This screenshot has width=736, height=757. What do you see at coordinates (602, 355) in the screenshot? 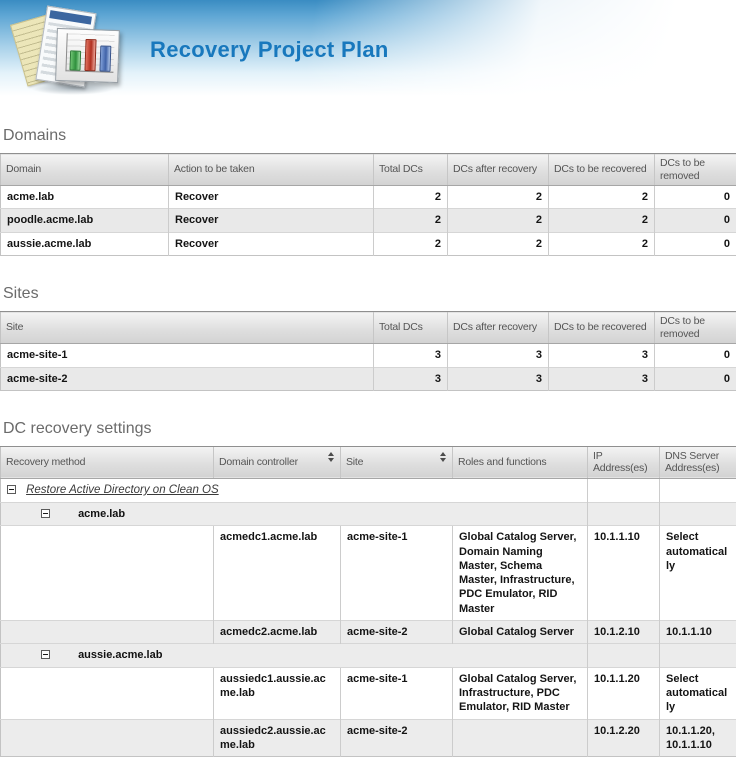
I see `dcs-to-be-recovered-cell: 3` at bounding box center [602, 355].